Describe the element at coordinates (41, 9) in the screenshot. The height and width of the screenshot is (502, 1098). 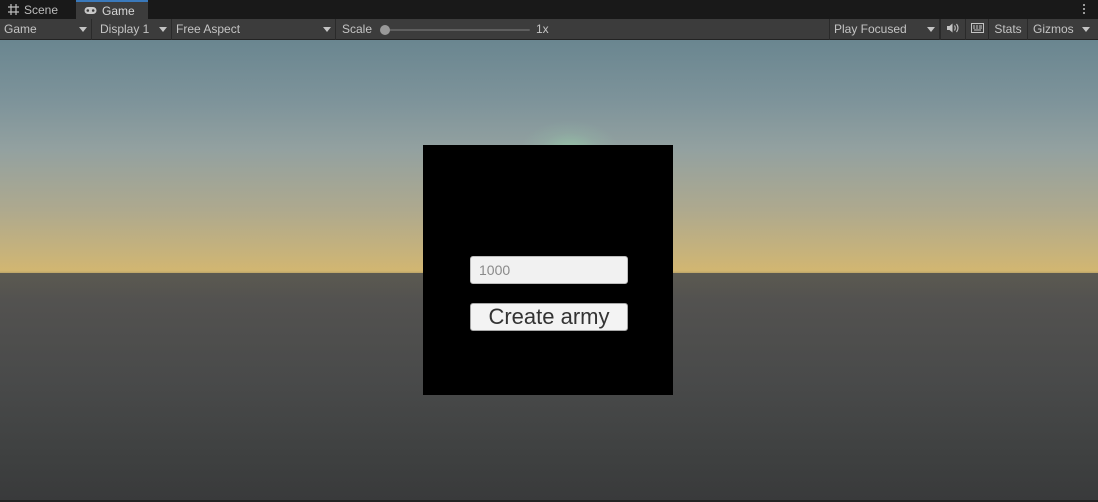
I see `tab-scene-label: Scene` at that location.